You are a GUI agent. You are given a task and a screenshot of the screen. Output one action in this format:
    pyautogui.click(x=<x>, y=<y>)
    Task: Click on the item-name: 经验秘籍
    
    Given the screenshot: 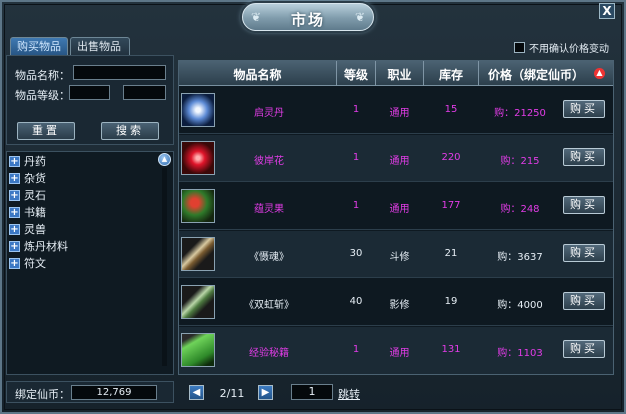 What is the action you would take?
    pyautogui.click(x=269, y=353)
    